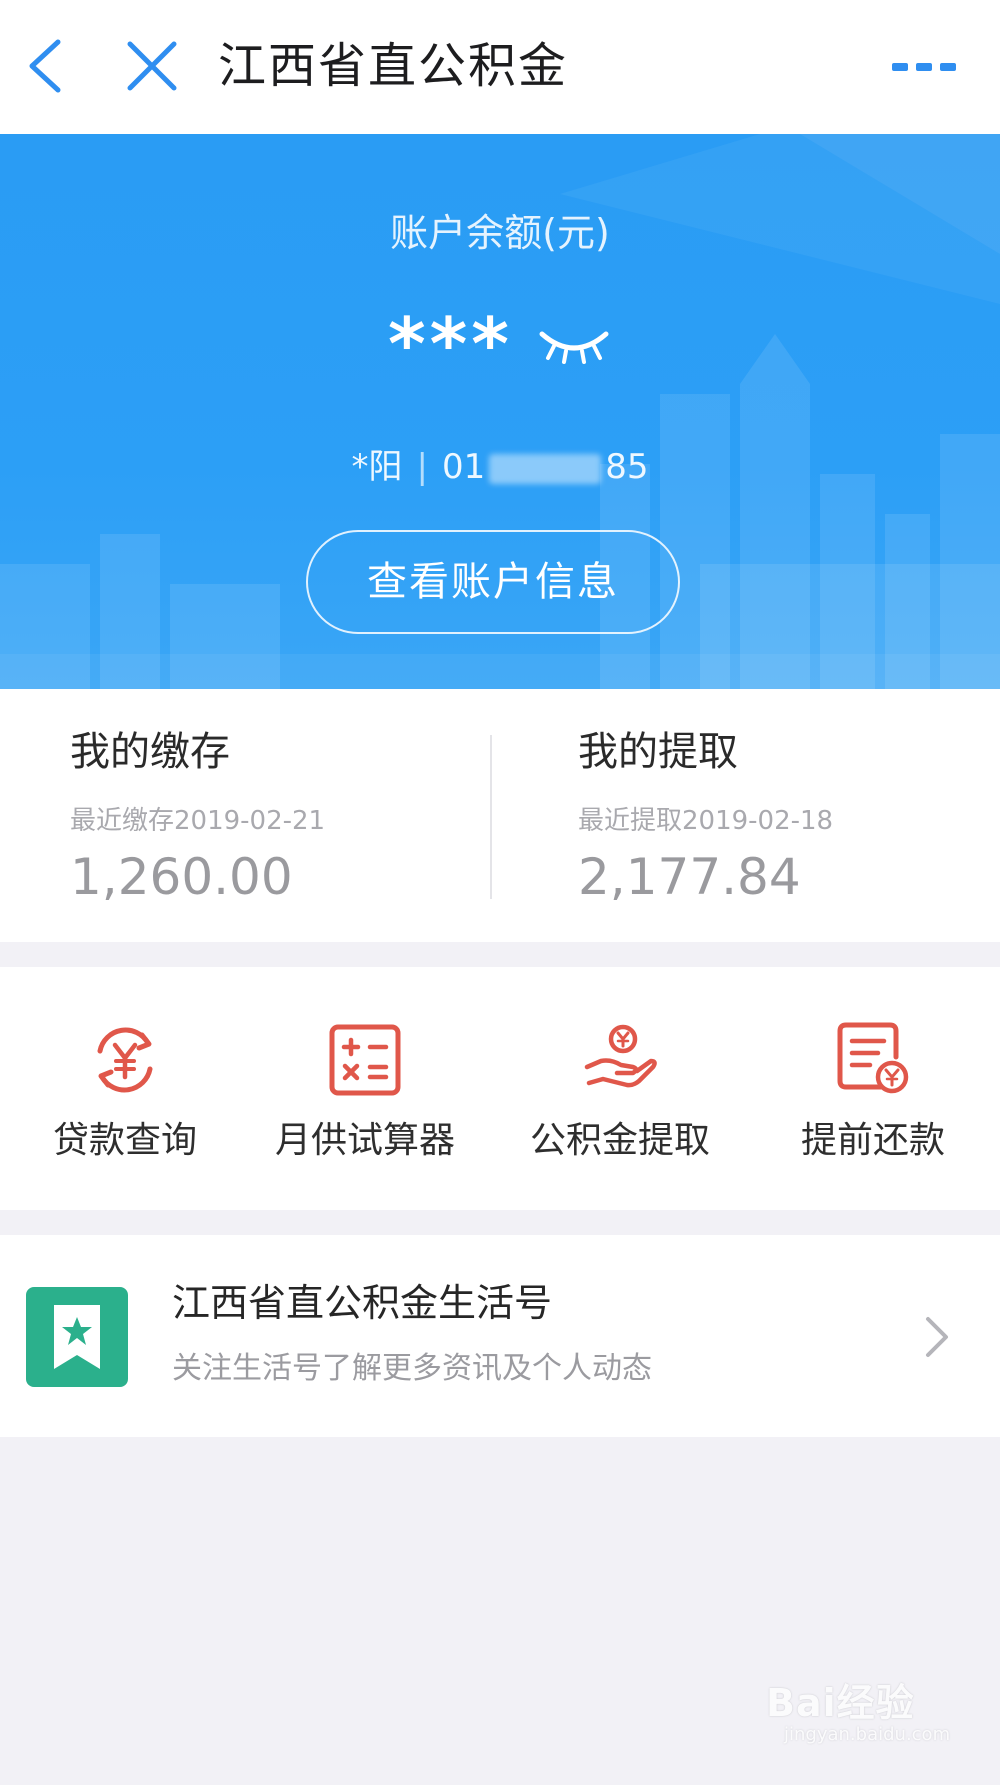  What do you see at coordinates (124, 1140) in the screenshot?
I see `shortcut-label: 贷款查询` at bounding box center [124, 1140].